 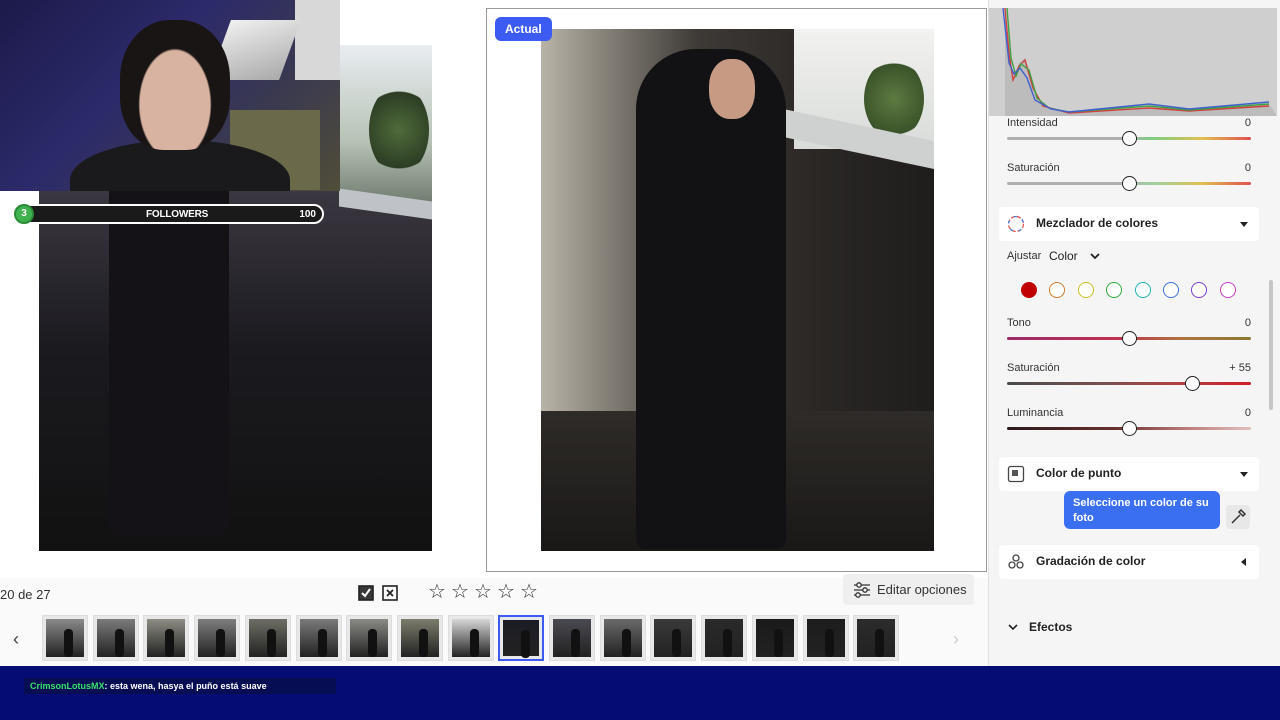 I want to click on current-badge: Actual, so click(x=523, y=29).